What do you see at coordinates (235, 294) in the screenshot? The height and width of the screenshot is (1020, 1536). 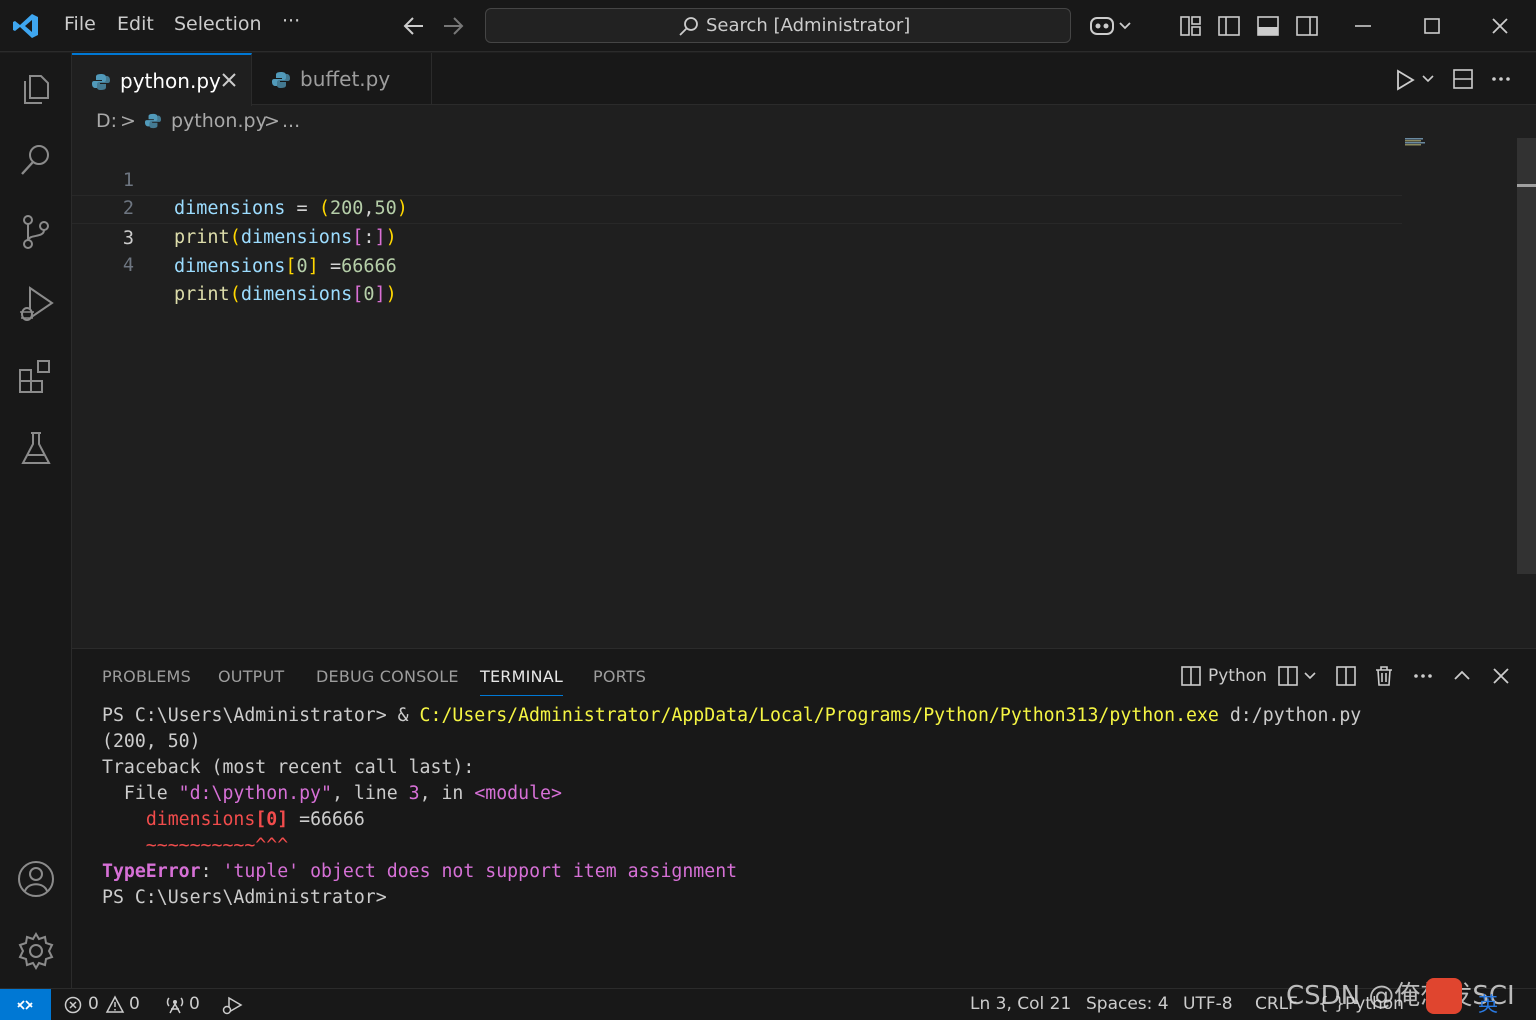 I see `token-bracket: (` at bounding box center [235, 294].